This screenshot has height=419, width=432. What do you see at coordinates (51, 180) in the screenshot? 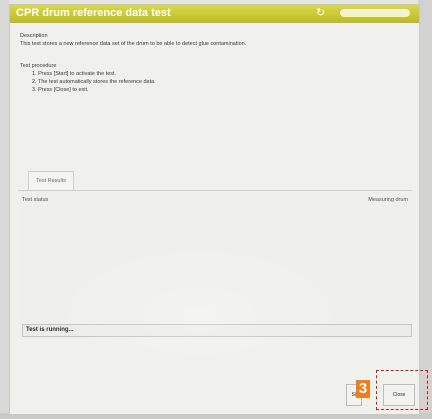
I see `tab-test-results: Test Results` at bounding box center [51, 180].